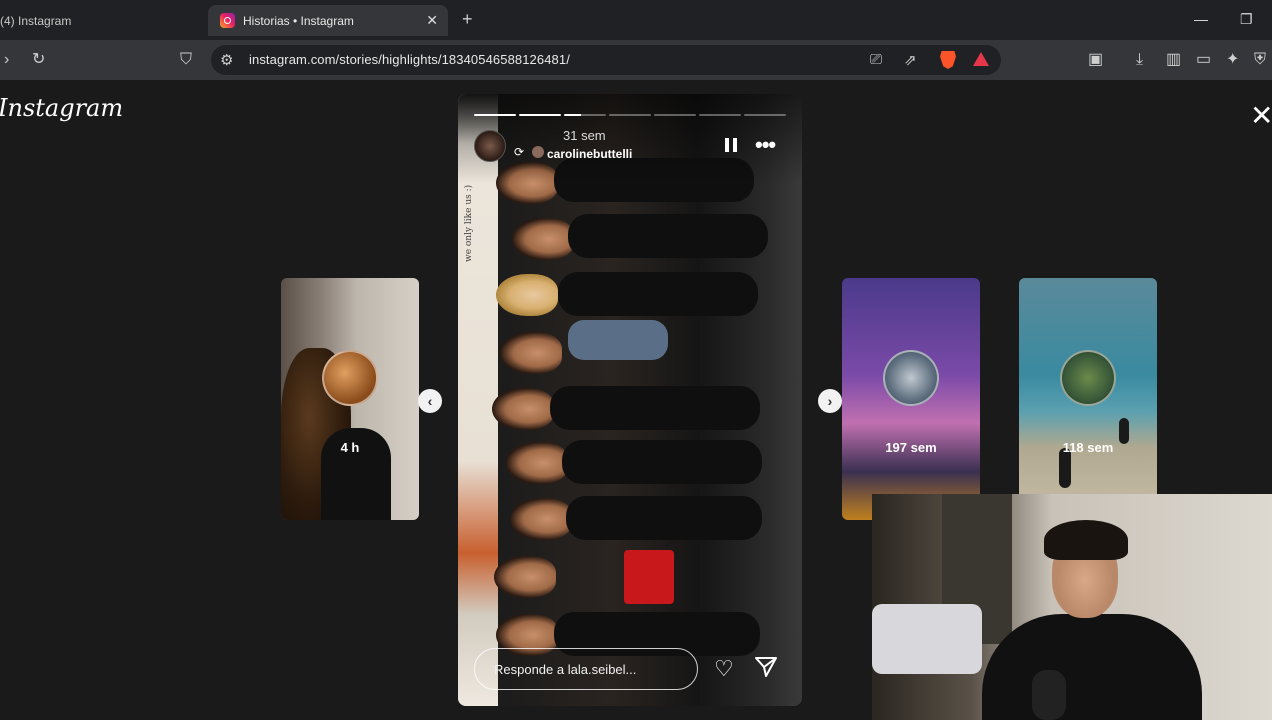 This screenshot has width=1272, height=720. Describe the element at coordinates (298, 20) in the screenshot. I see `tab-title: Historias • Instagram` at that location.